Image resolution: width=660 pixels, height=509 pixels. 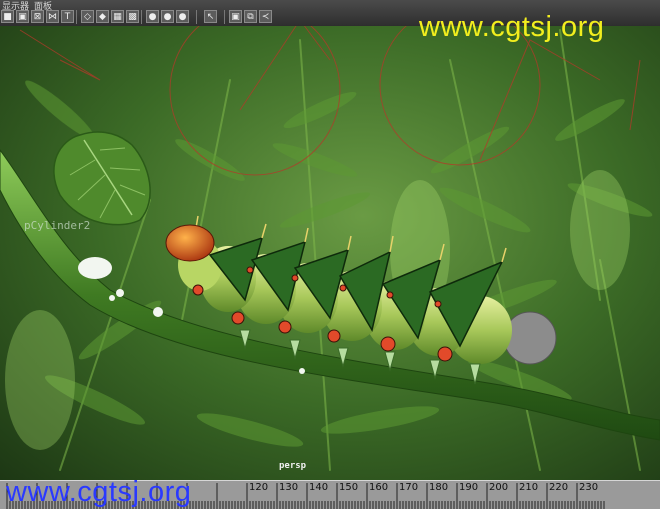 What do you see at coordinates (99, 492) in the screenshot?
I see `watermark-bottom: www.cgtsj.org` at bounding box center [99, 492].